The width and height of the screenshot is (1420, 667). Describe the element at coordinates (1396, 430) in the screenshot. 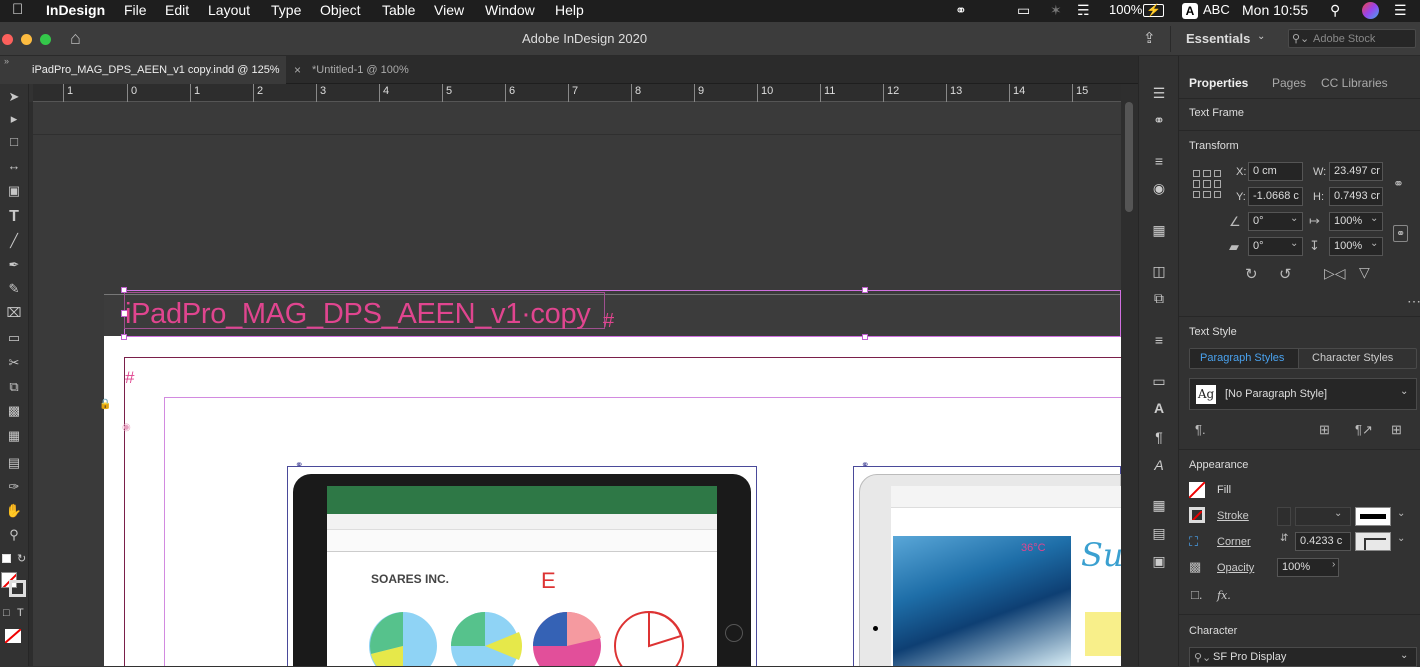

I see `new-style-icon: ⊞` at that location.